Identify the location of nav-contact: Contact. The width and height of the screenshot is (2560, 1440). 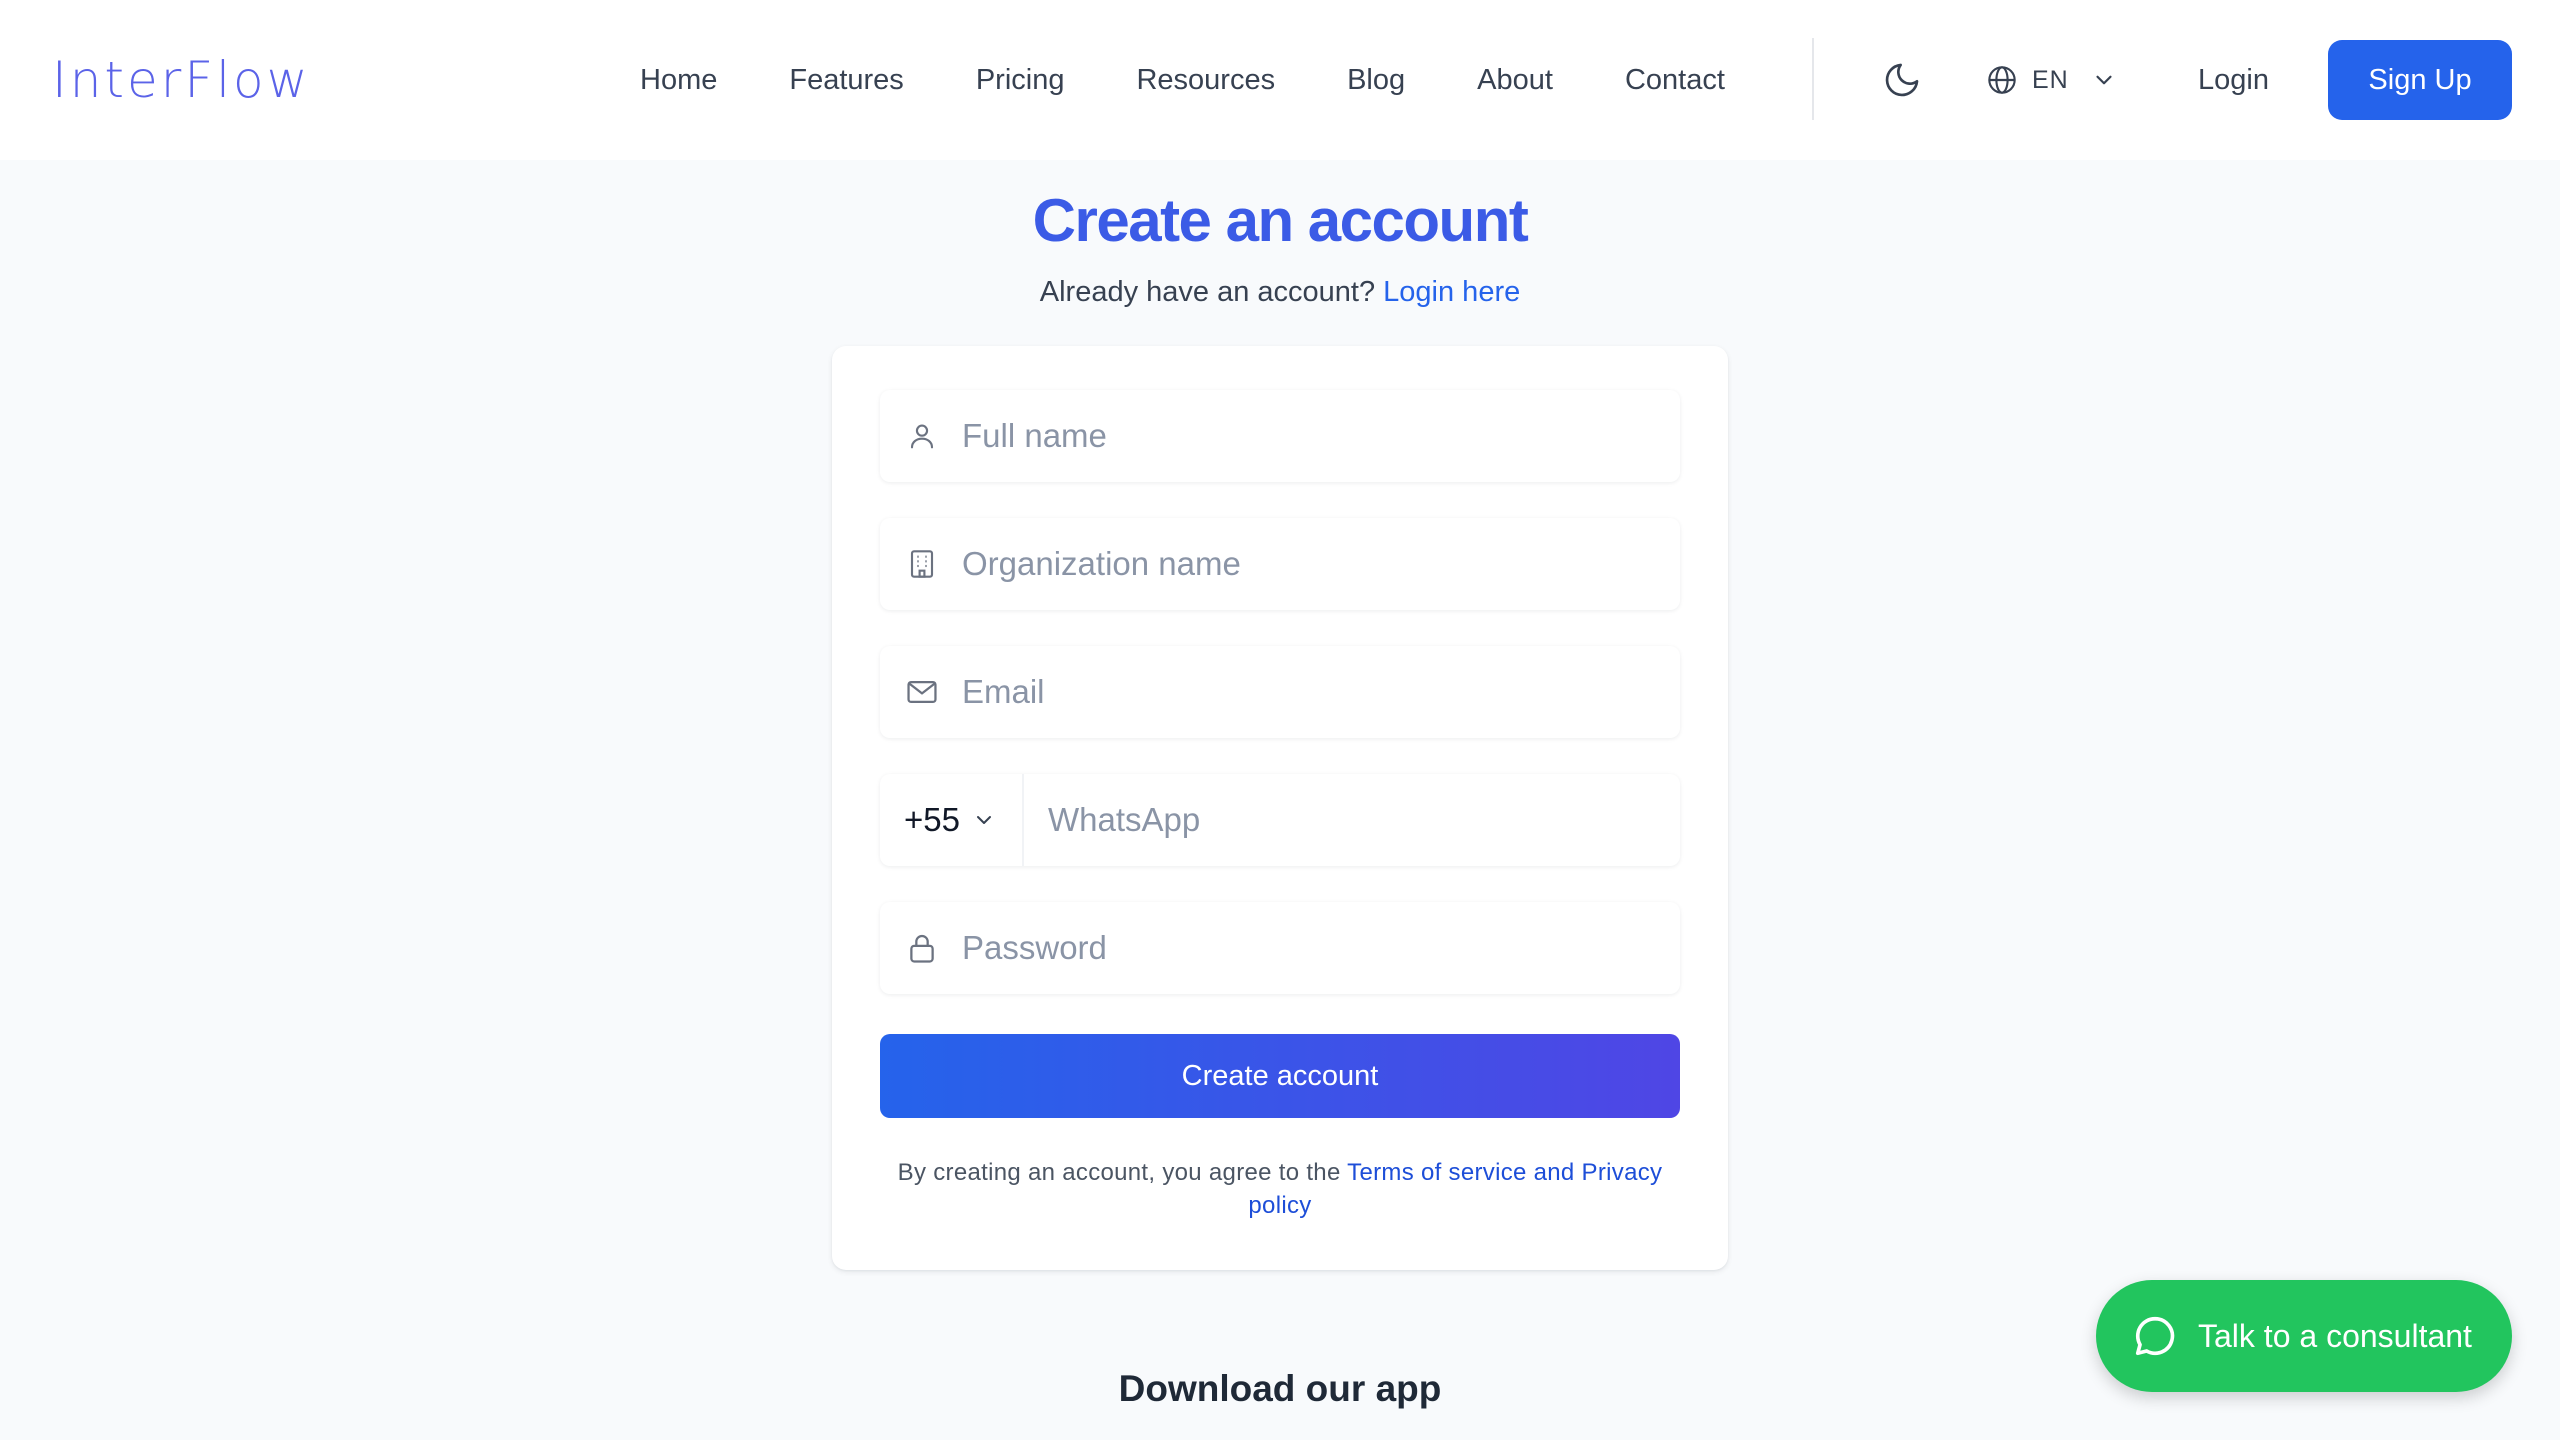
(1675, 80).